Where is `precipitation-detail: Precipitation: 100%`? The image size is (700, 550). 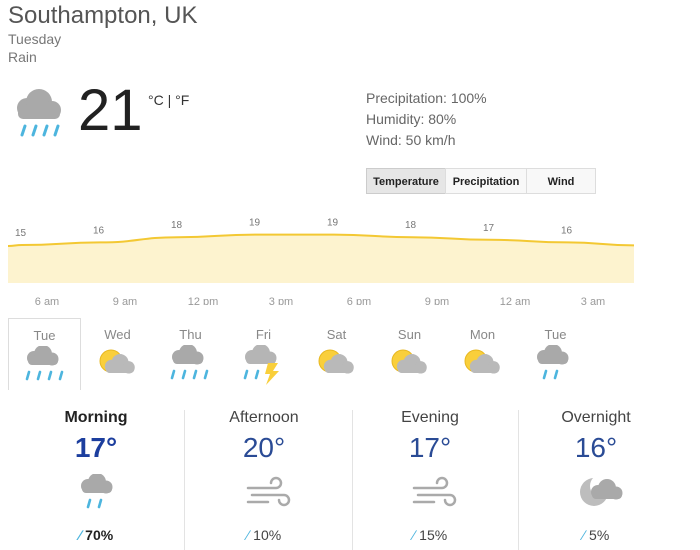
precipitation-detail: Precipitation: 100% is located at coordinates (426, 98).